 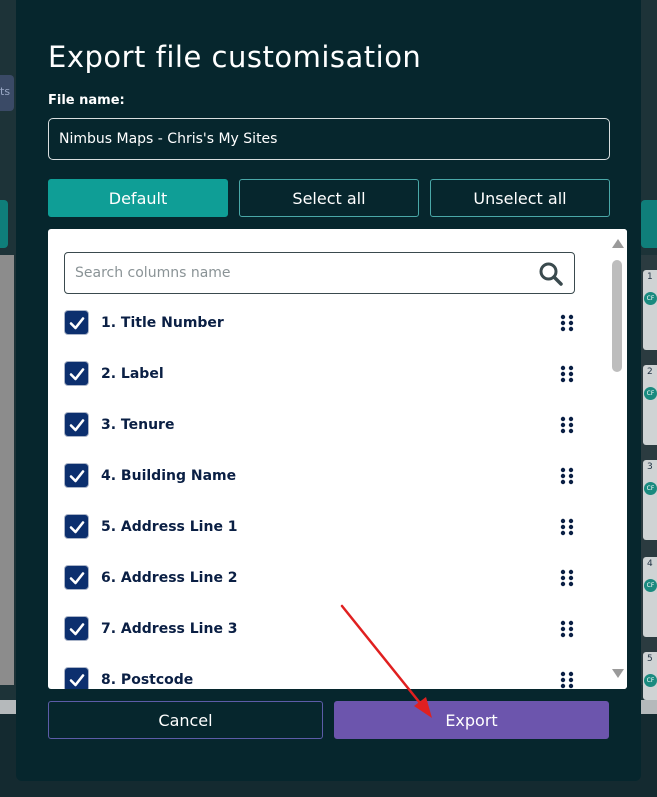 I want to click on background-site-card: 5 CF, so click(x=650, y=676).